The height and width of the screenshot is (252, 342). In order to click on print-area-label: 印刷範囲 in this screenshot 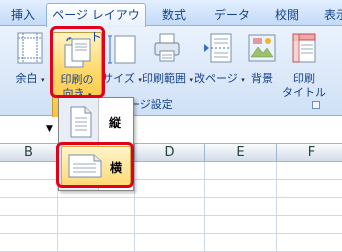, I will do `click(164, 78)`.